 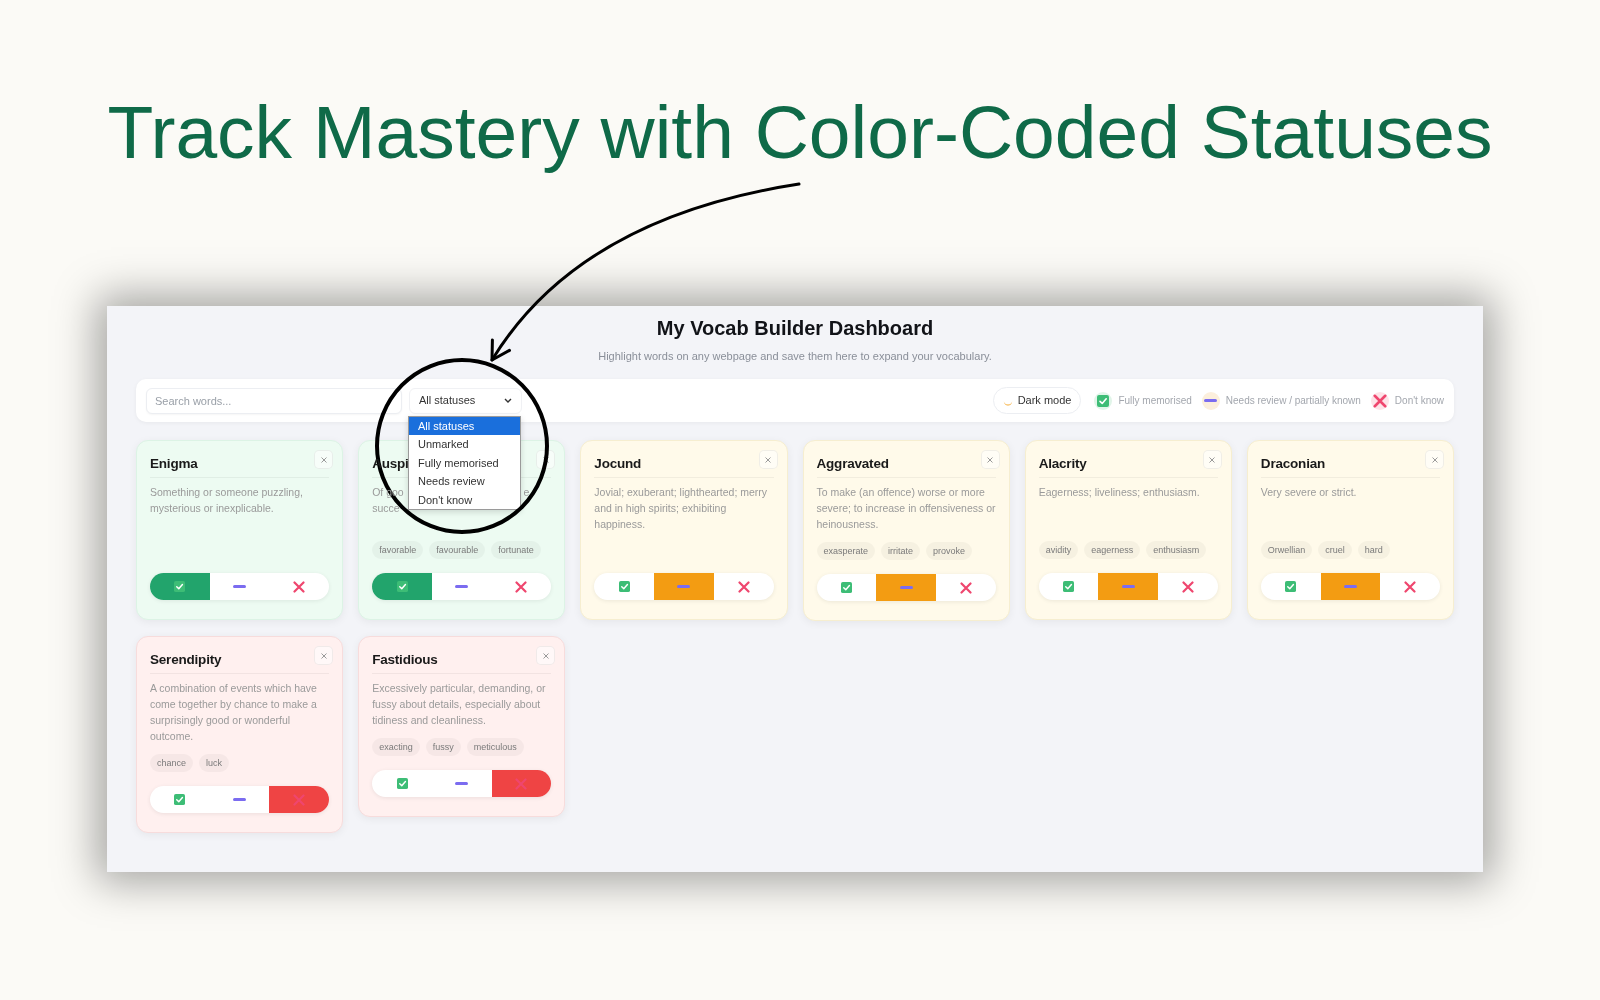 I want to click on definition-text: Very severe or strict., so click(x=1309, y=492).